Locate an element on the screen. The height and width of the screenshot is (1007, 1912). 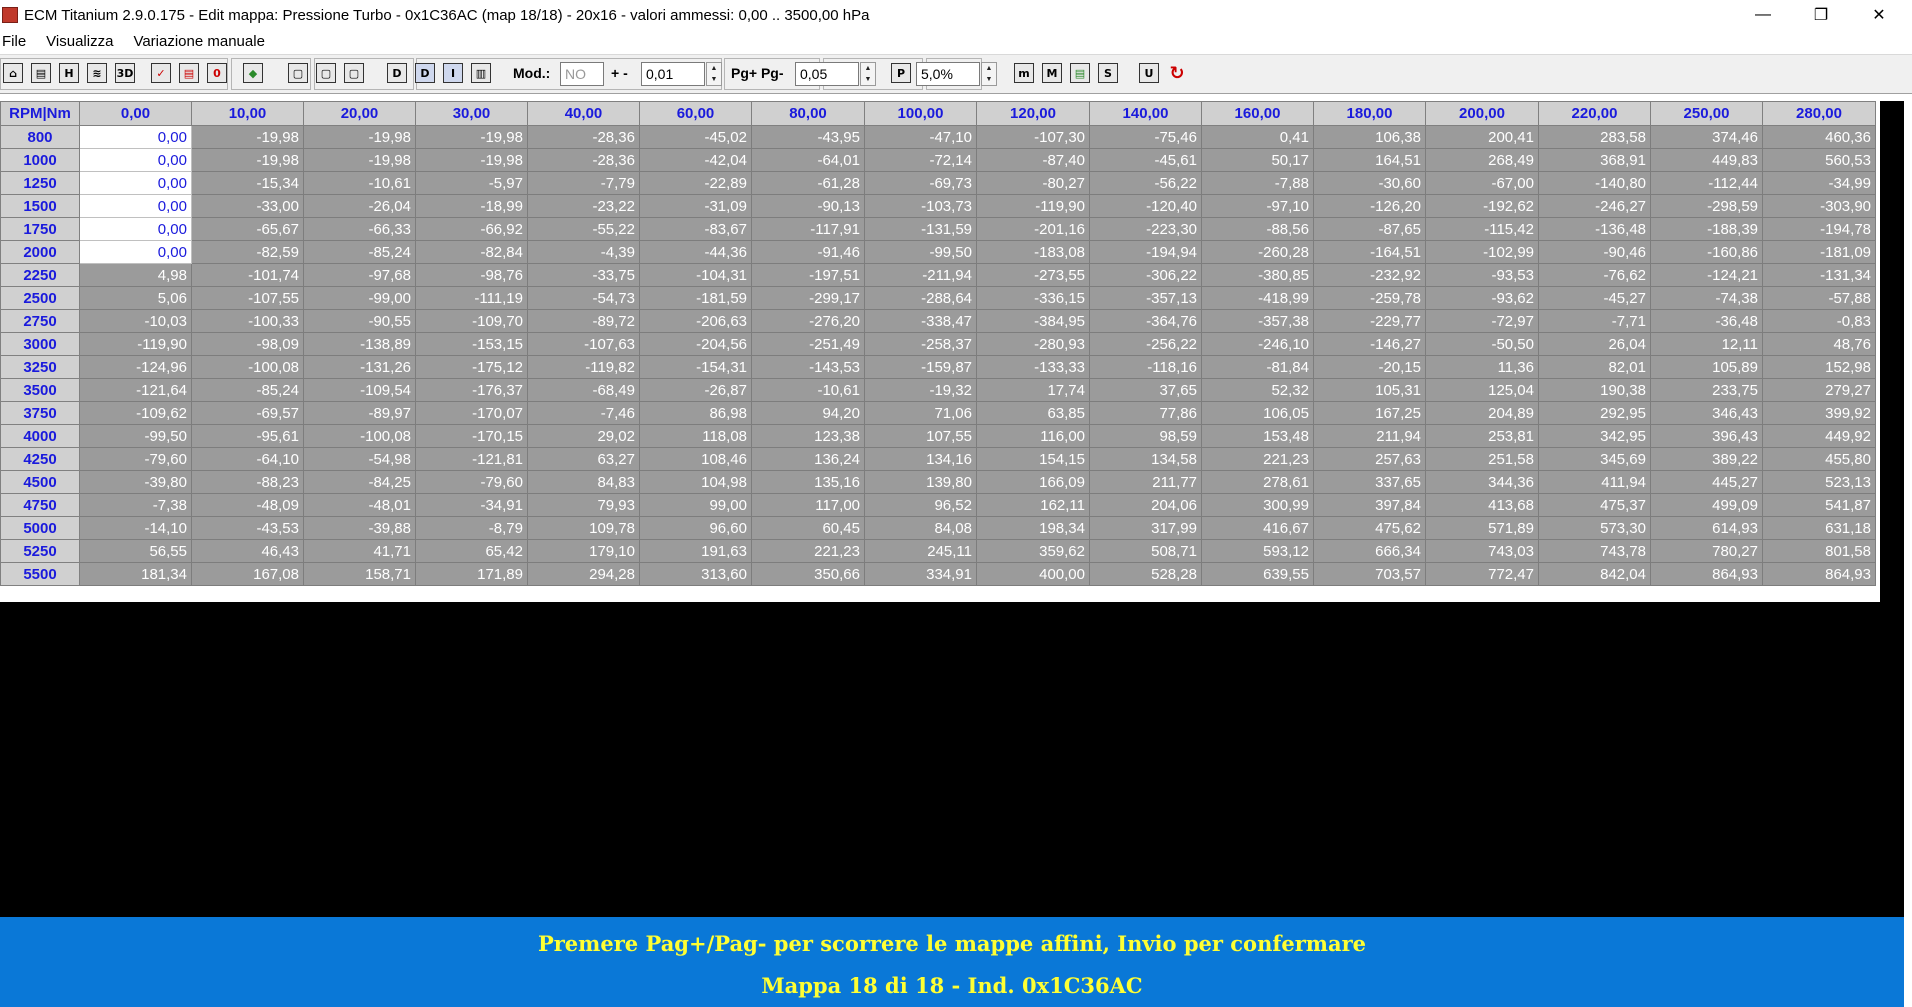
map-cell: 571,89 is located at coordinates (1482, 528).